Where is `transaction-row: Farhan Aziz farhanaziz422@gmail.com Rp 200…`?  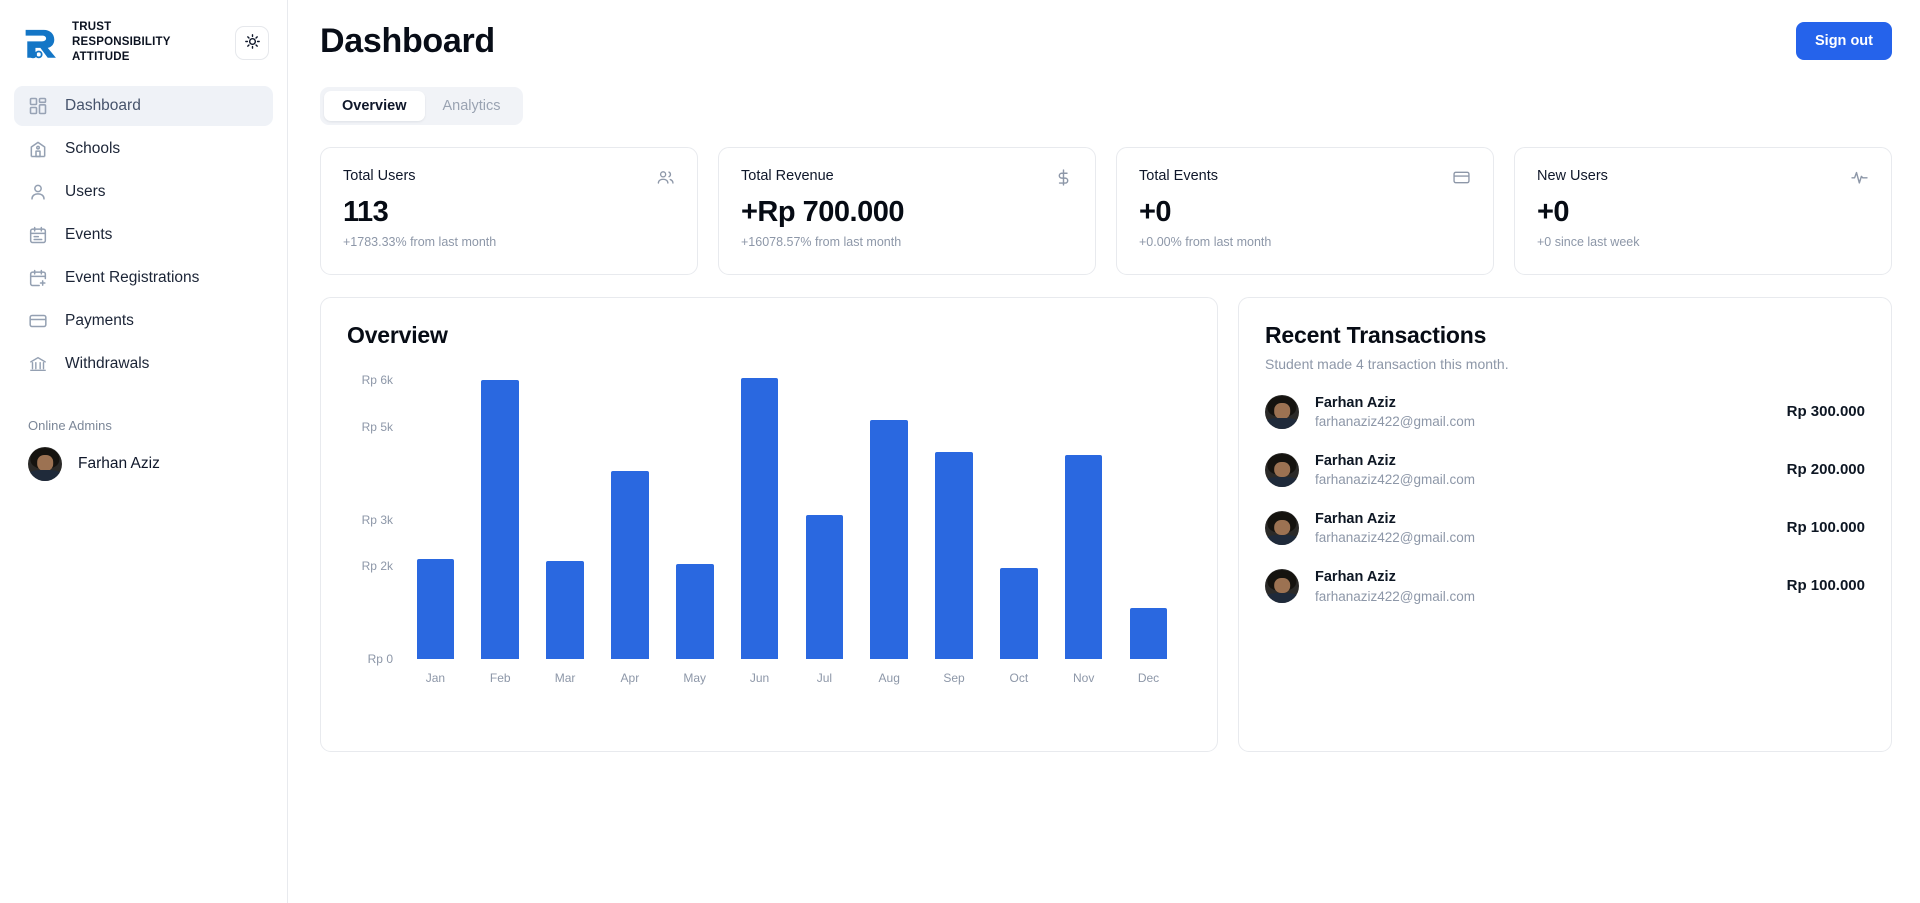
transaction-row: Farhan Aziz farhanaziz422@gmail.com Rp 200… is located at coordinates (1565, 469).